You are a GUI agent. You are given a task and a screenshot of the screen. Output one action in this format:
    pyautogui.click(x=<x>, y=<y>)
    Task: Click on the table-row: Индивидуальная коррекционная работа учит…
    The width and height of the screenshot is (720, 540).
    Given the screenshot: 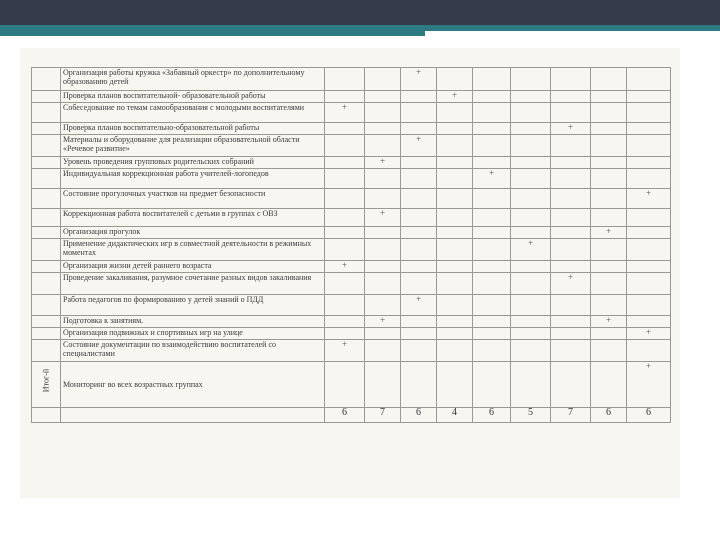 What is the action you would take?
    pyautogui.click(x=351, y=178)
    